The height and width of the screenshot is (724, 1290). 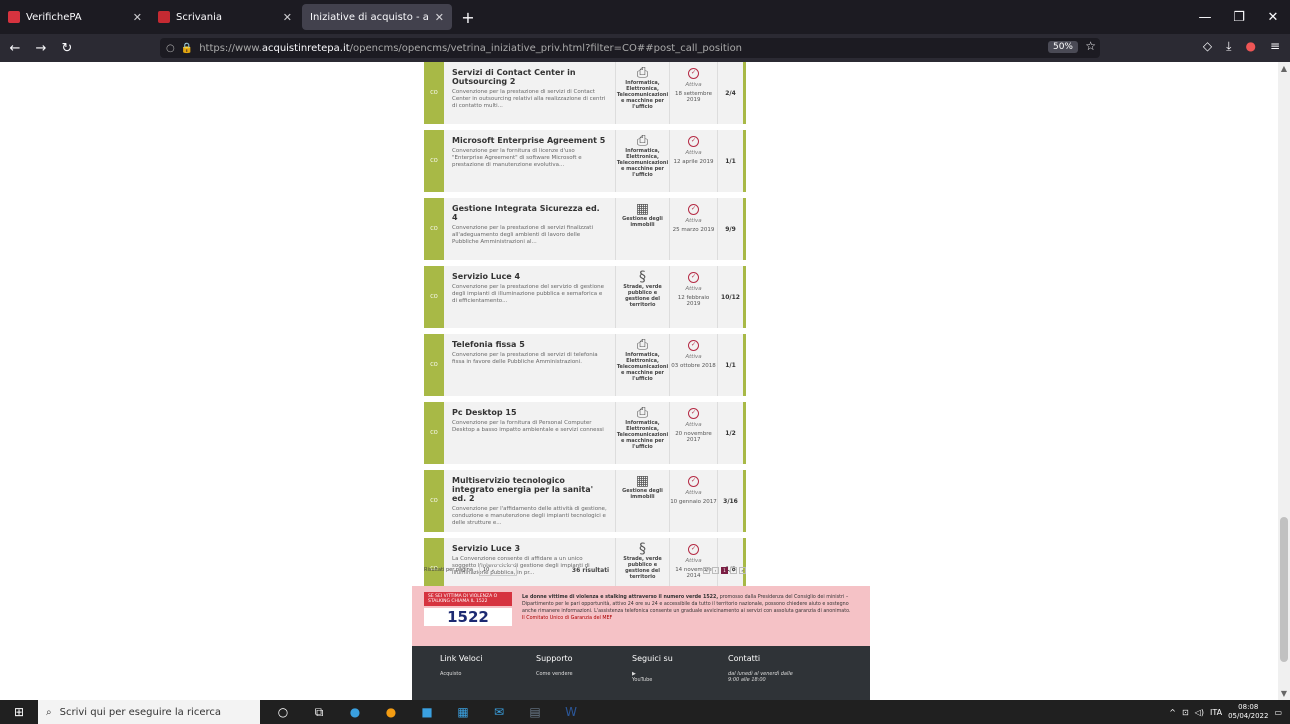 What do you see at coordinates (1090, 46) in the screenshot?
I see `bookmark-star-icon: ☆` at bounding box center [1090, 46].